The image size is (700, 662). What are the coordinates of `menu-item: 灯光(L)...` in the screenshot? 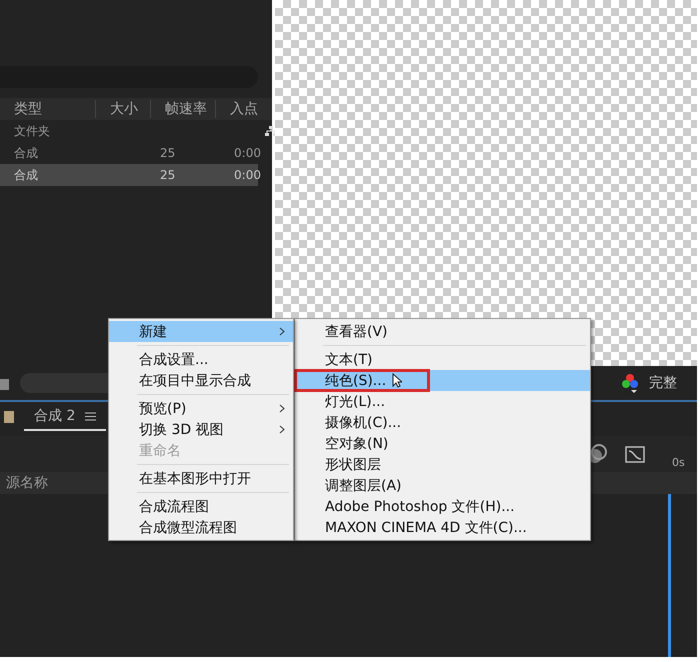 It's located at (442, 401).